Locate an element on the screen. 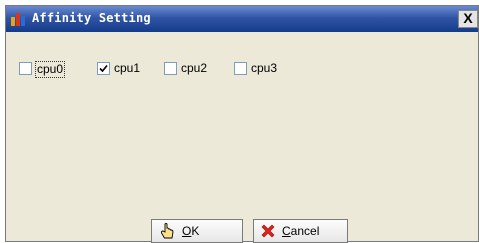 The height and width of the screenshot is (243, 479). title-bar: Affinity Setting X is located at coordinates (242, 19).